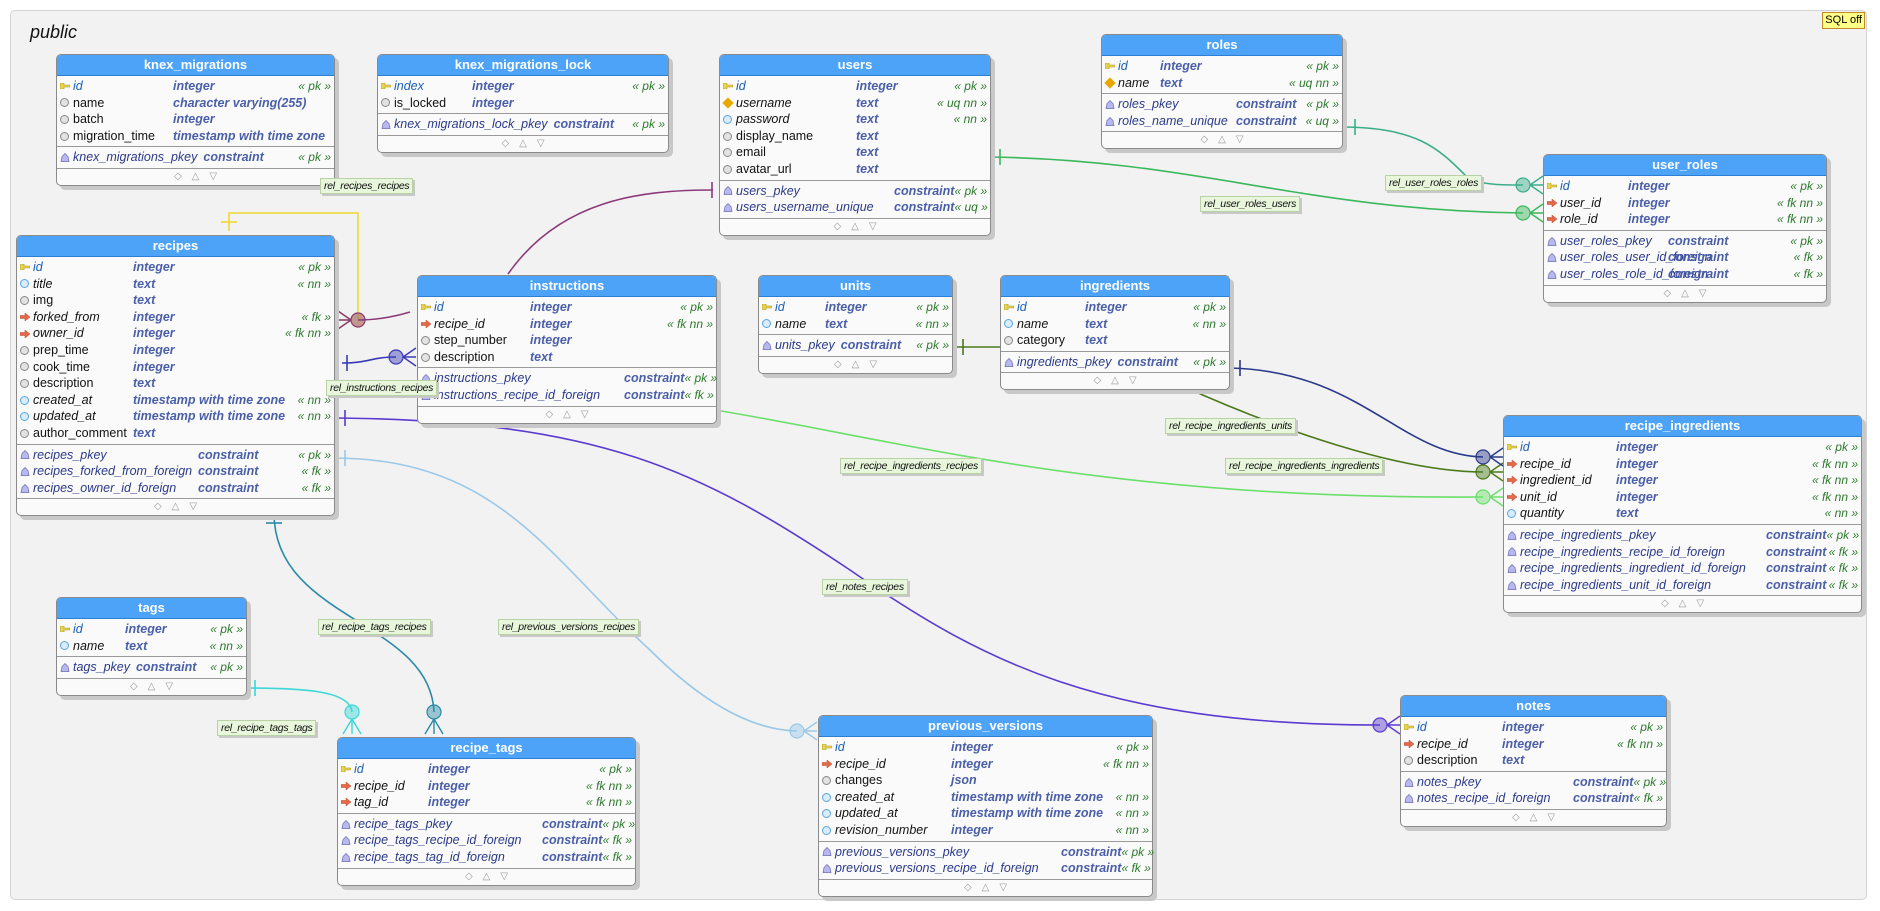  What do you see at coordinates (151, 608) in the screenshot?
I see `table-header: tags` at bounding box center [151, 608].